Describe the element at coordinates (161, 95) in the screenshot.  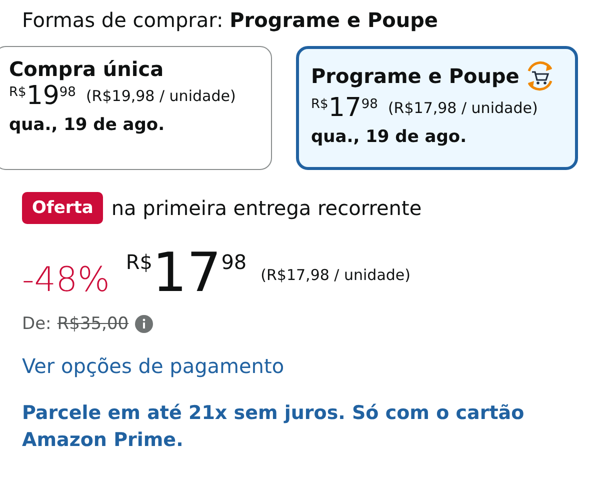
I see `unit-price: (R$19,98 / unidade)` at that location.